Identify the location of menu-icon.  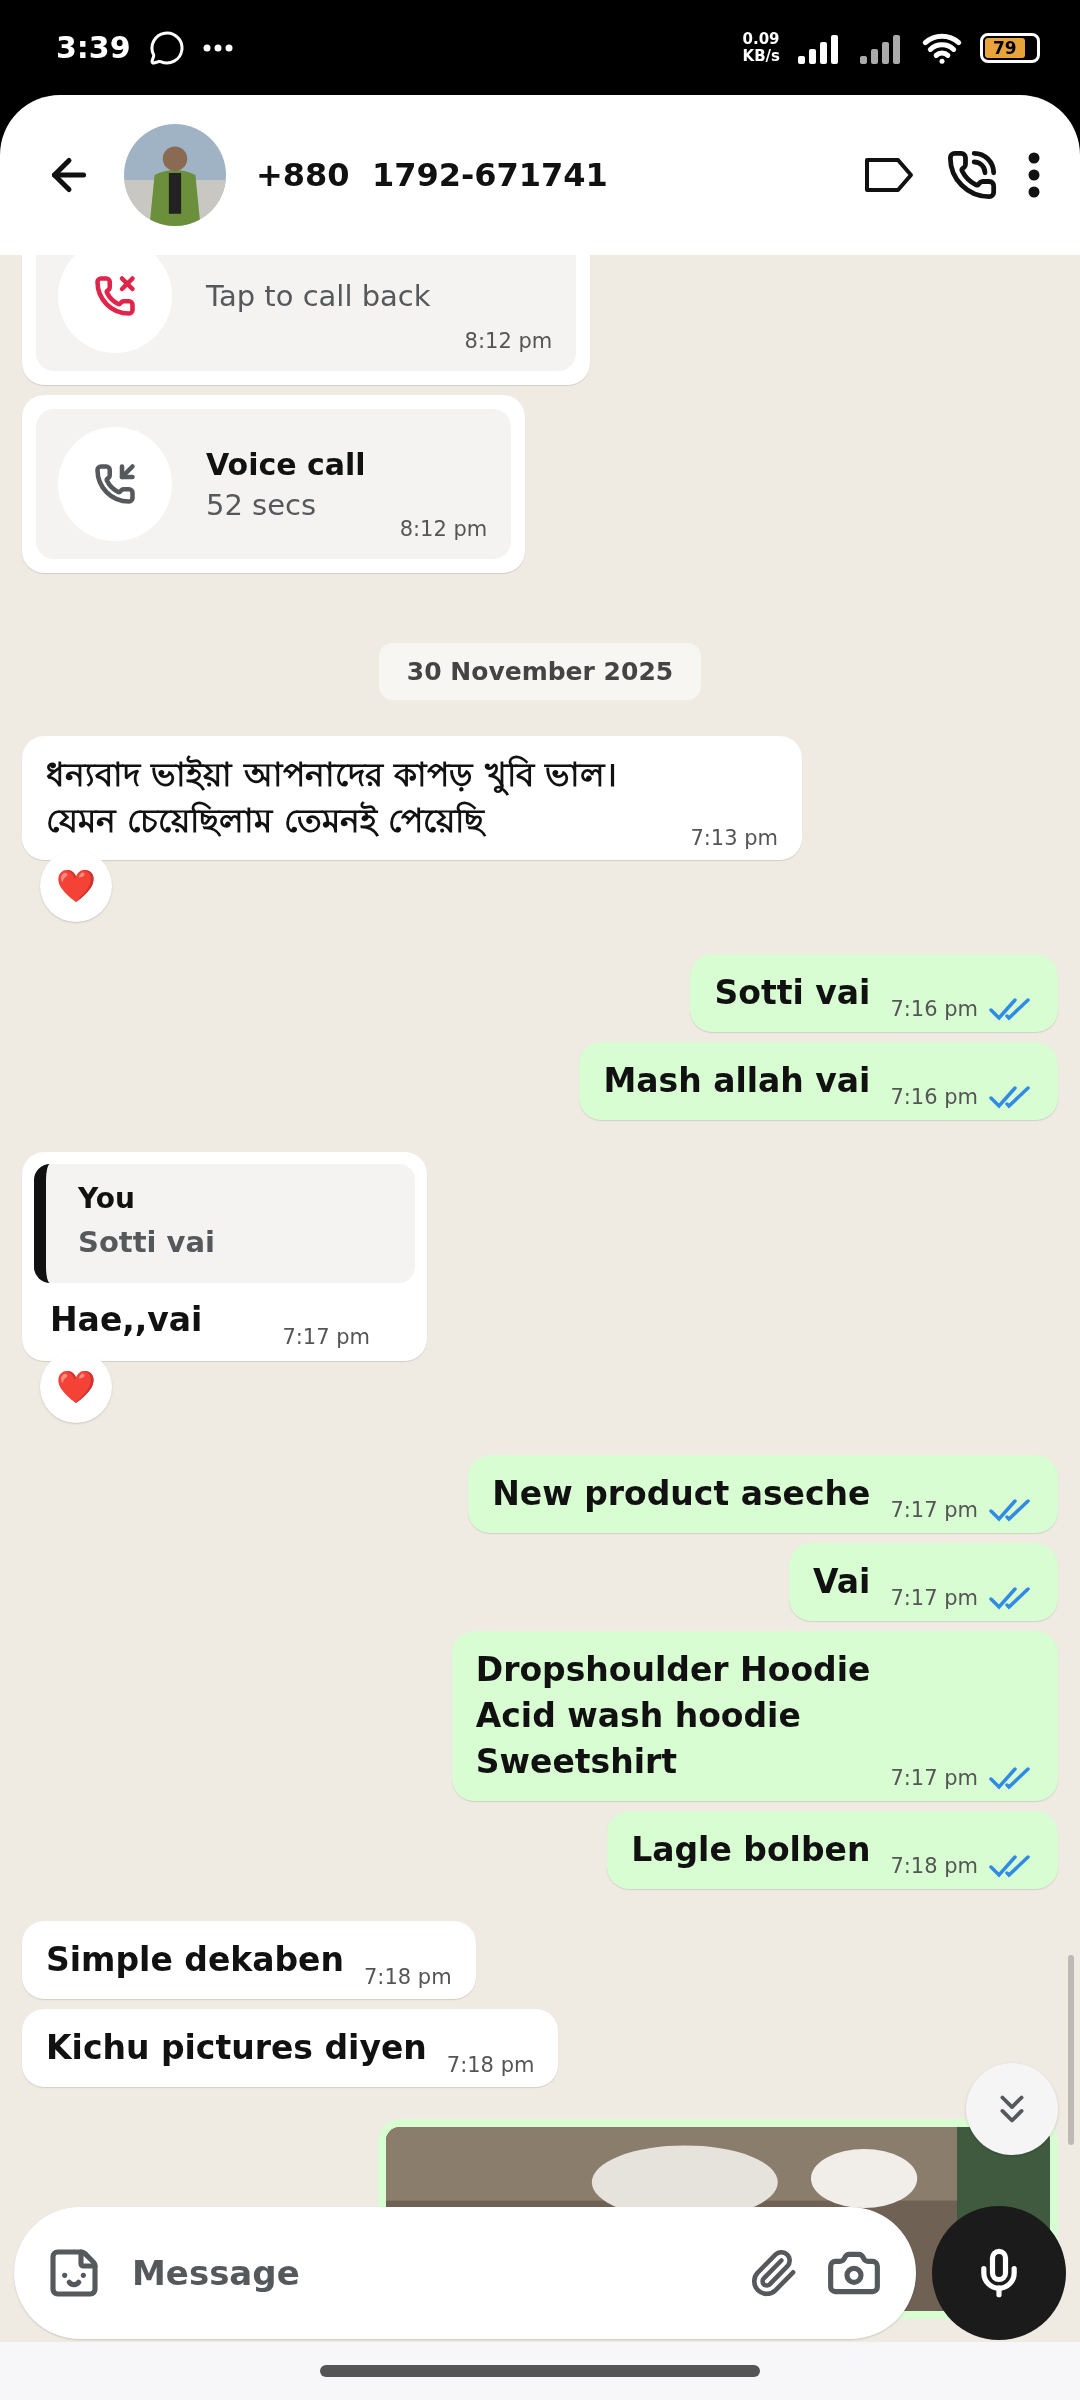
(1034, 175).